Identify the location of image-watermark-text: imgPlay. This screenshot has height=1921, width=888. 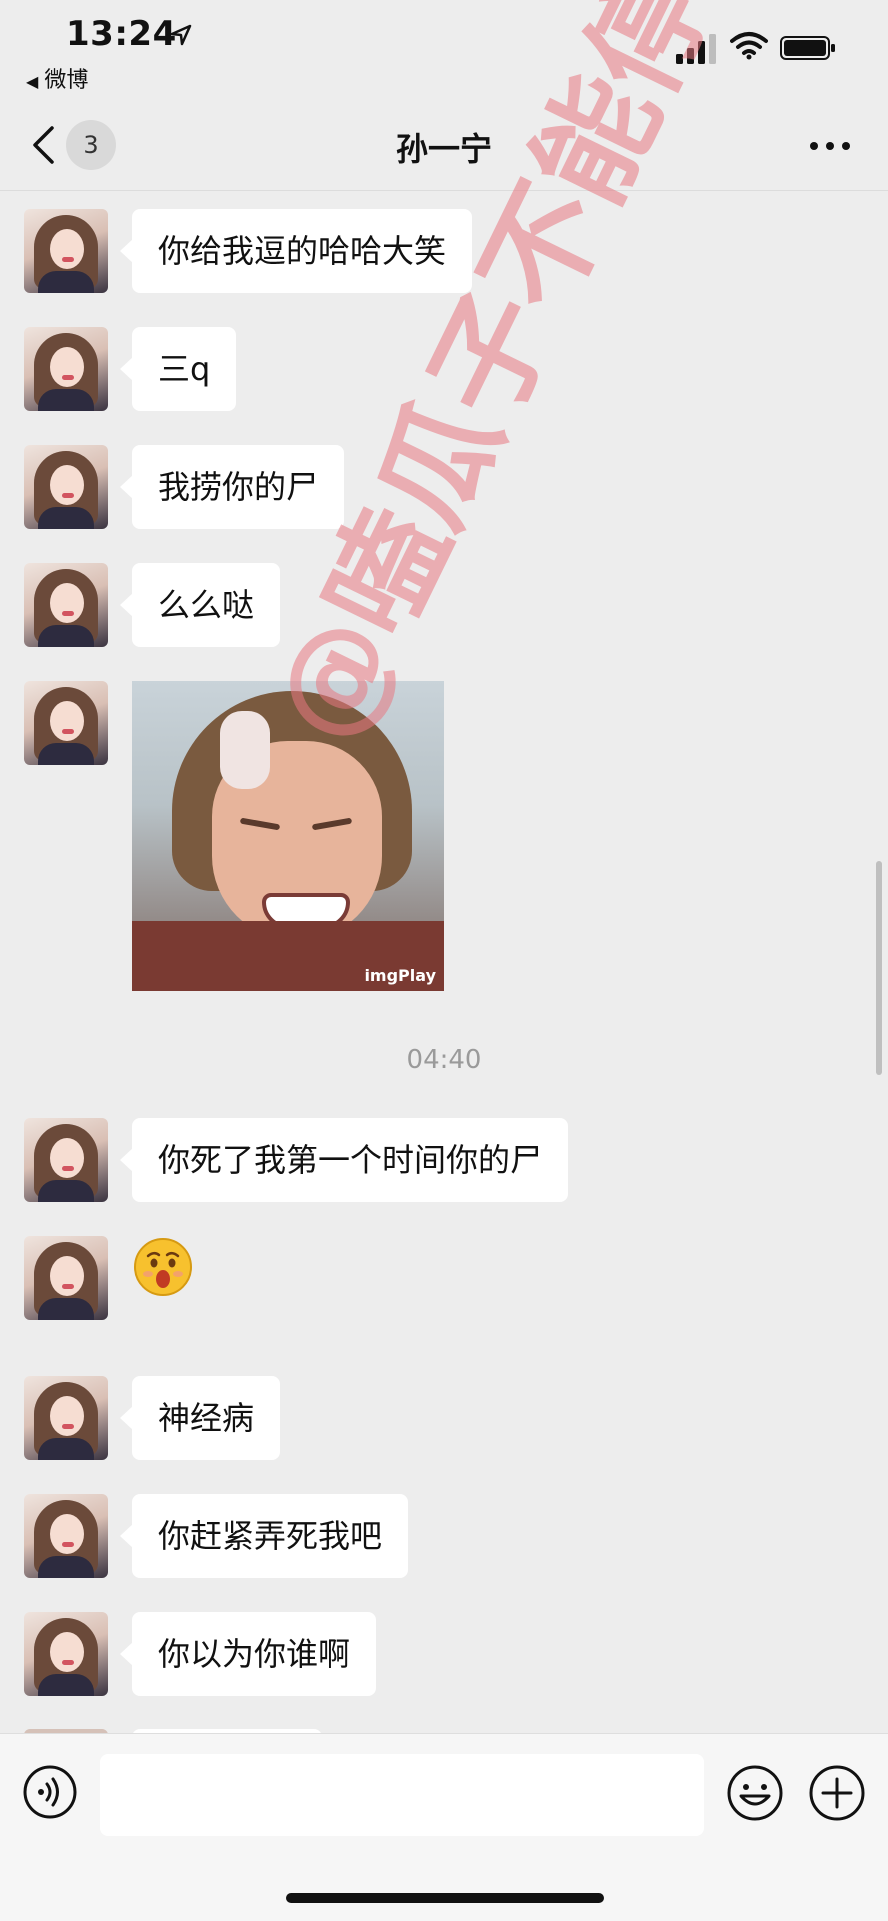
(400, 975).